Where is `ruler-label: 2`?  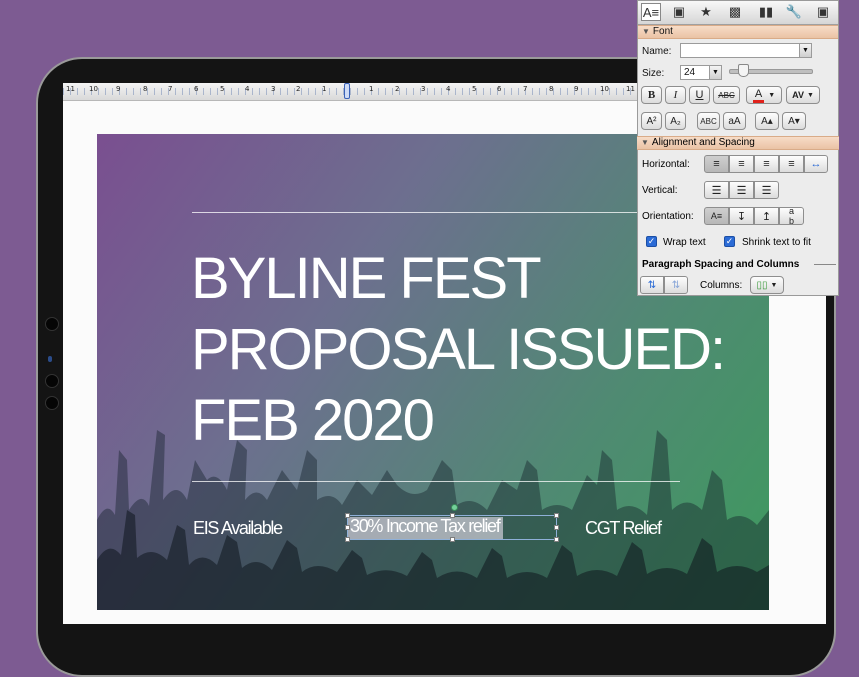 ruler-label: 2 is located at coordinates (397, 89).